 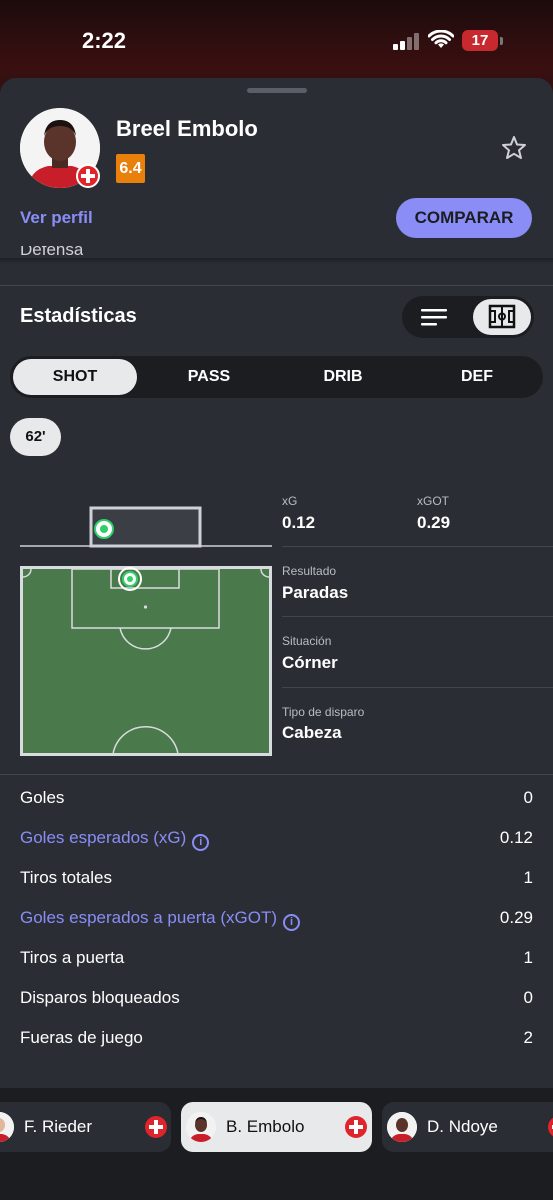 I want to click on stat-label-goles: Goles, so click(x=42, y=797).